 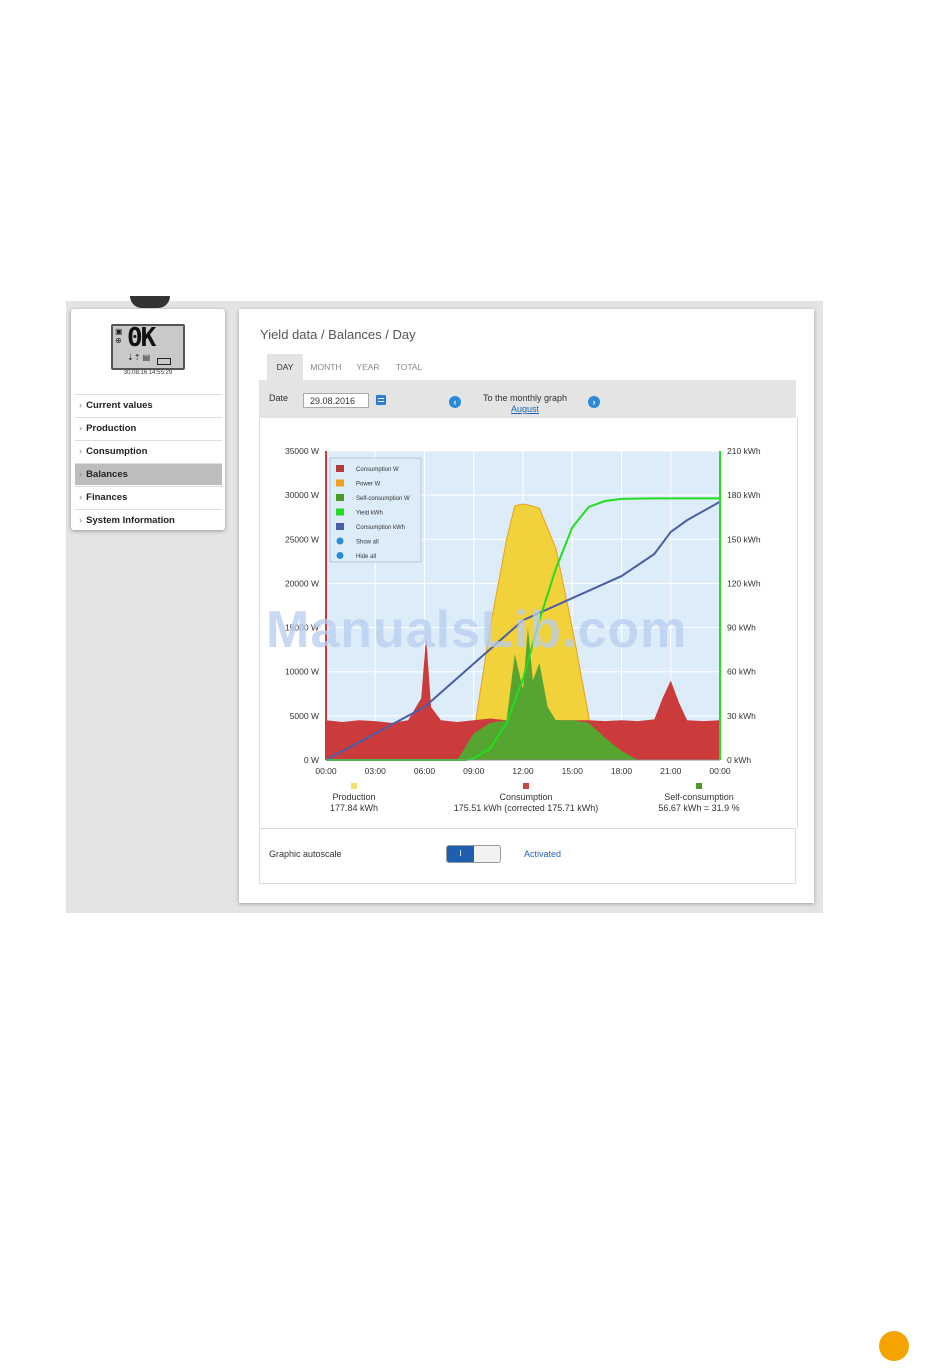 What do you see at coordinates (381, 400) in the screenshot?
I see `calendar-icon` at bounding box center [381, 400].